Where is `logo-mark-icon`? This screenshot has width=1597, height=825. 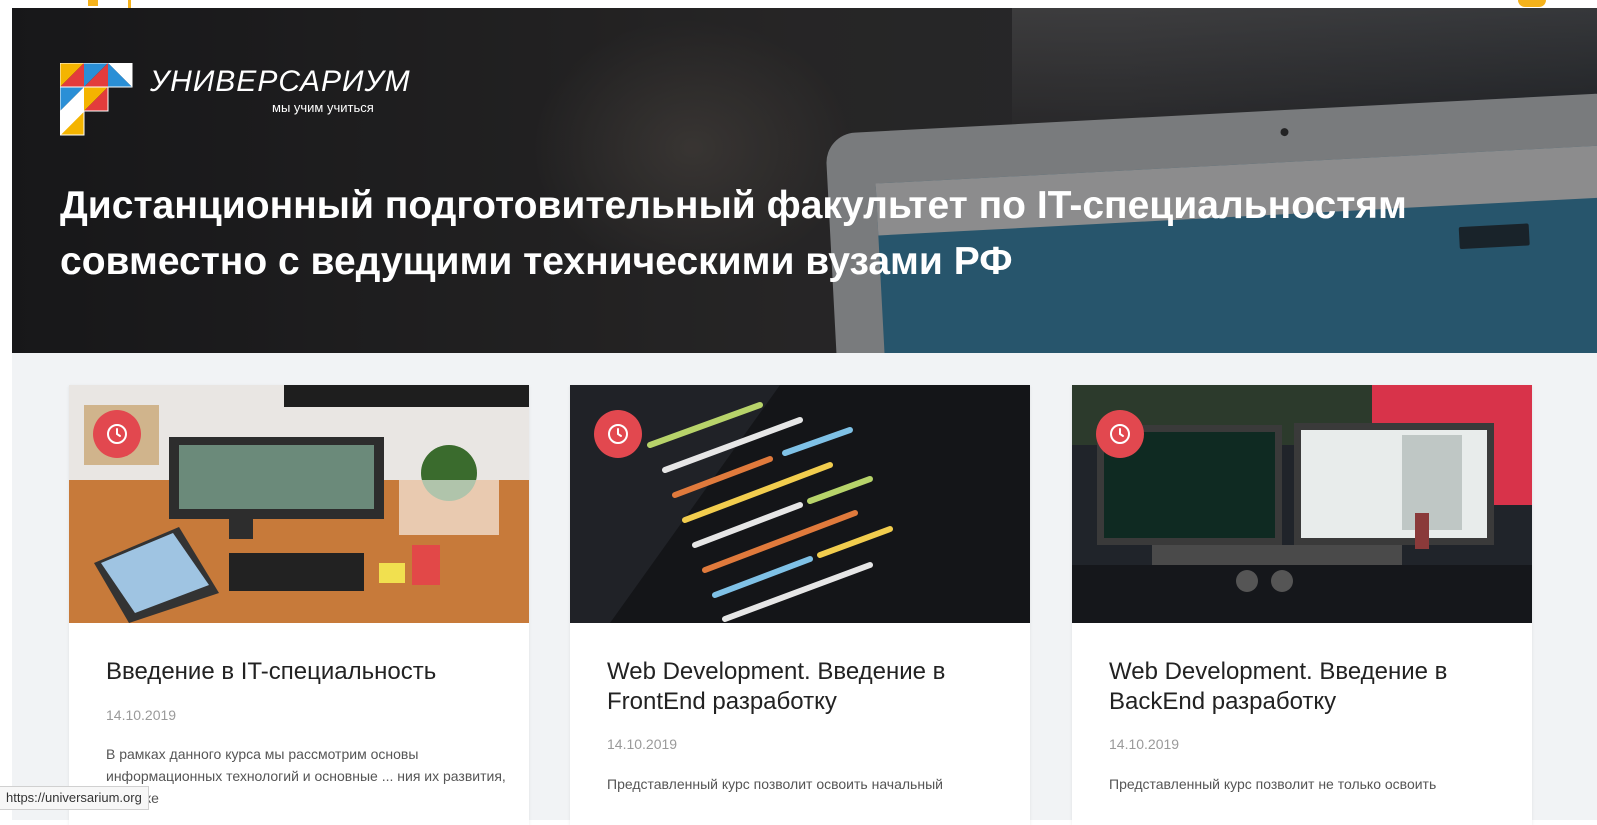 logo-mark-icon is located at coordinates (96, 99).